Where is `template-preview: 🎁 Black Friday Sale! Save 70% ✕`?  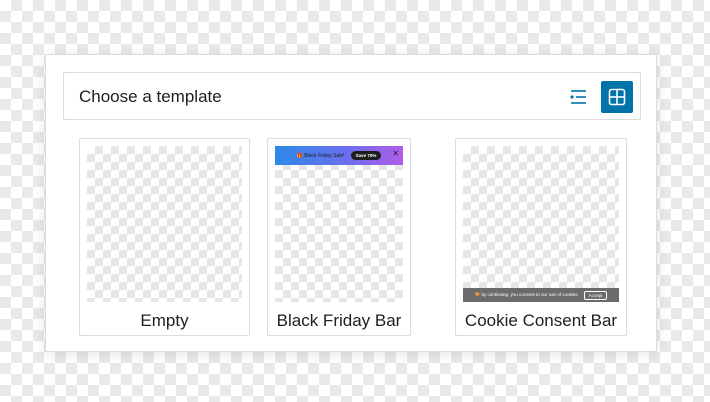
template-preview: 🎁 Black Friday Sale! Save 70% ✕ is located at coordinates (339, 224).